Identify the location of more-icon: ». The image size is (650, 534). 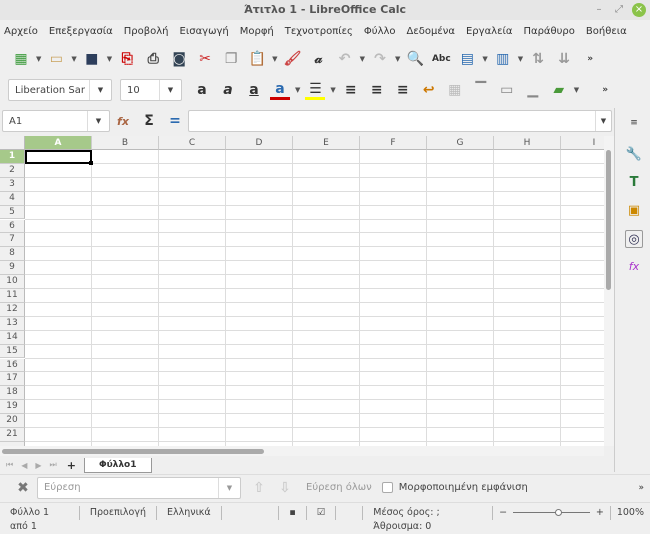
(605, 90).